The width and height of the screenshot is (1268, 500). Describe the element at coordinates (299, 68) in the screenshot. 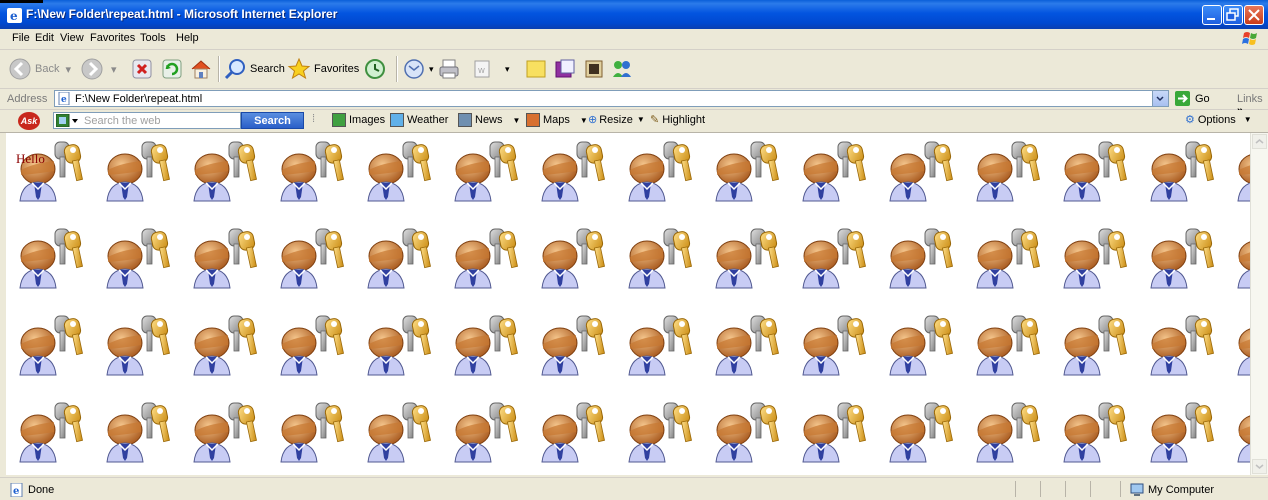

I see `favorites-star-icon` at that location.